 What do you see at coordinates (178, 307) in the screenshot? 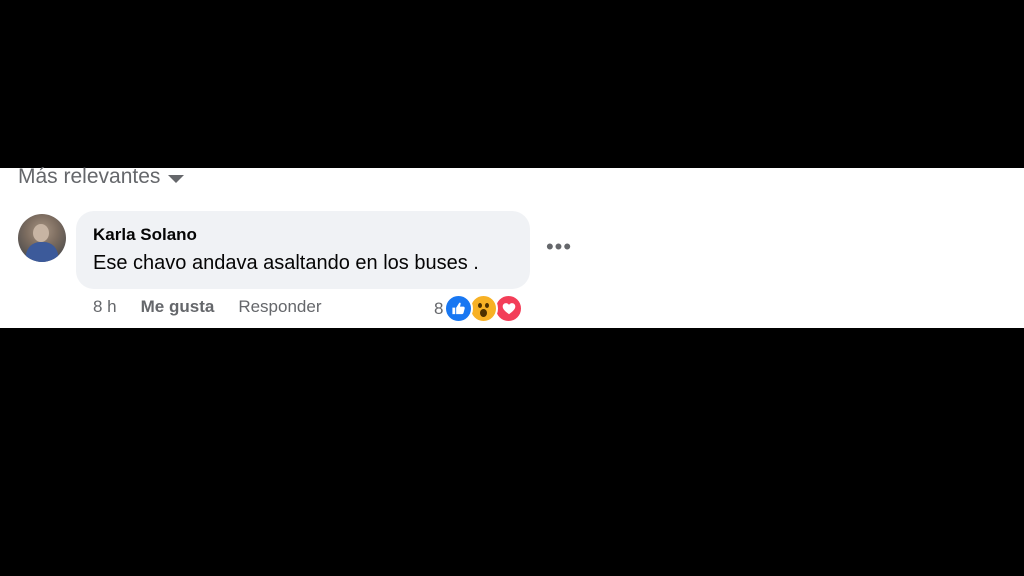
I see `like-button: Me gusta` at bounding box center [178, 307].